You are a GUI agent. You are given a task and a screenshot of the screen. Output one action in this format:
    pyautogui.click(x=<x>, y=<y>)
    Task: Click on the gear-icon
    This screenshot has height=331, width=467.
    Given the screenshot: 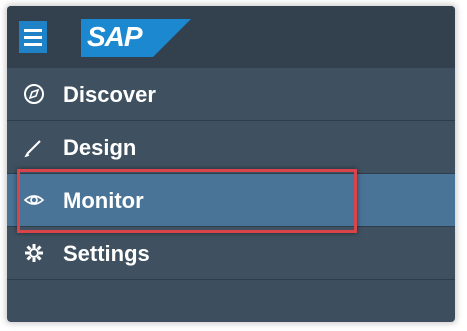 What is the action you would take?
    pyautogui.click(x=34, y=253)
    